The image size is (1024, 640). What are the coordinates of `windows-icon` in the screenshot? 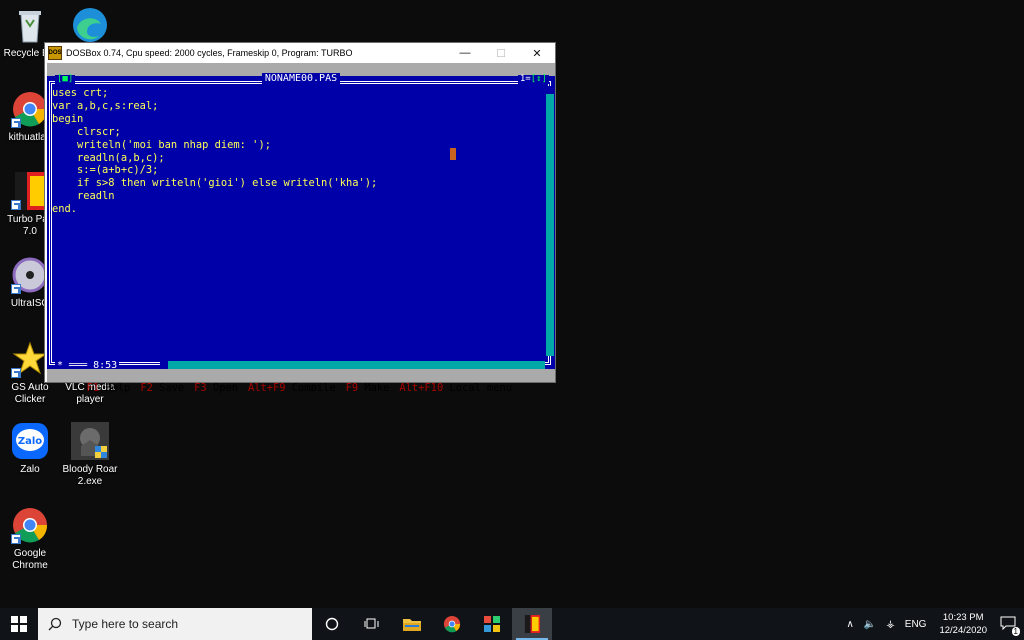 It's located at (19, 624).